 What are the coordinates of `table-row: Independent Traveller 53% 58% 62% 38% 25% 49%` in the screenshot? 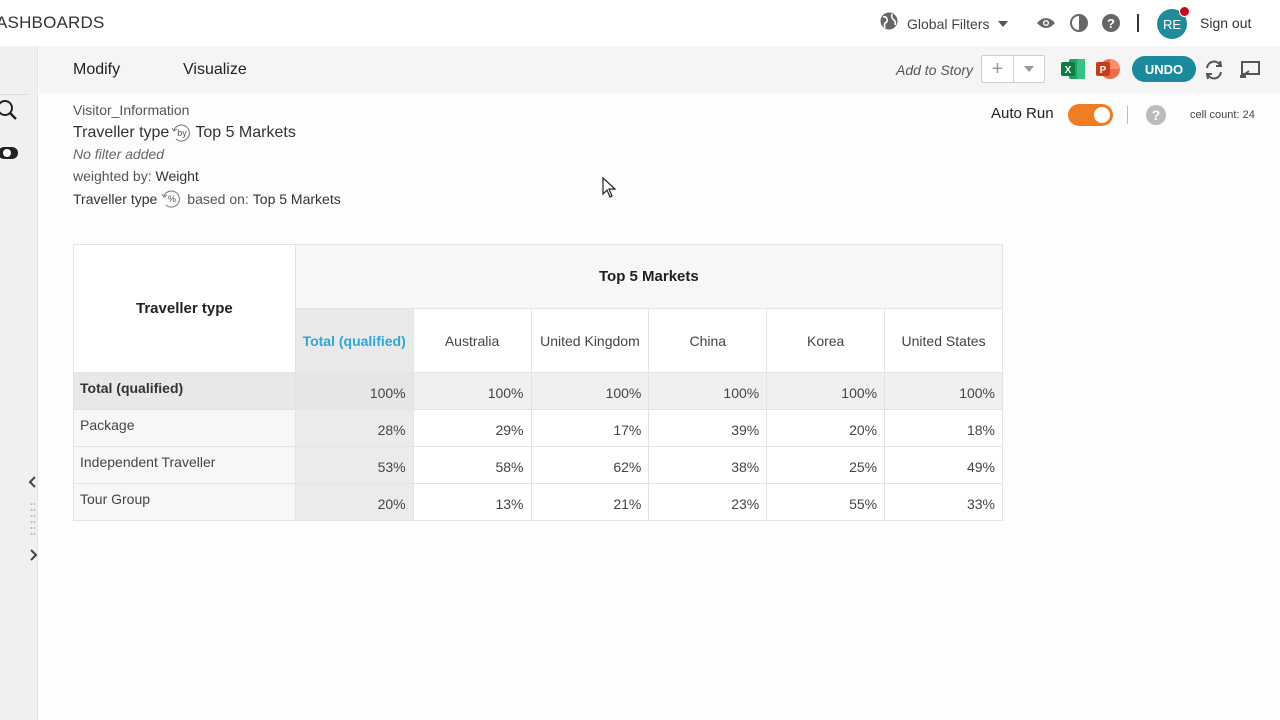 It's located at (538, 465).